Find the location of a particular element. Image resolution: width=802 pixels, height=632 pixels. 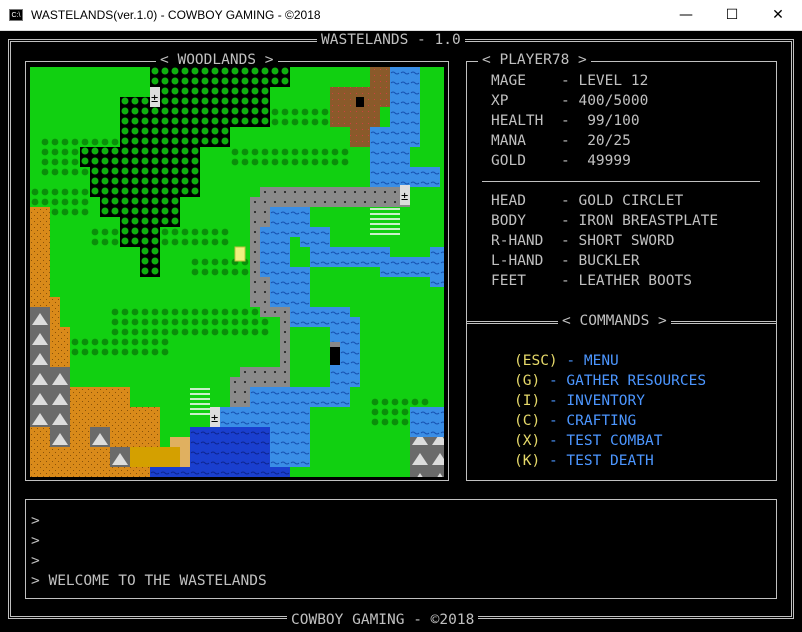

stat-value: 400/5000 is located at coordinates (613, 101).